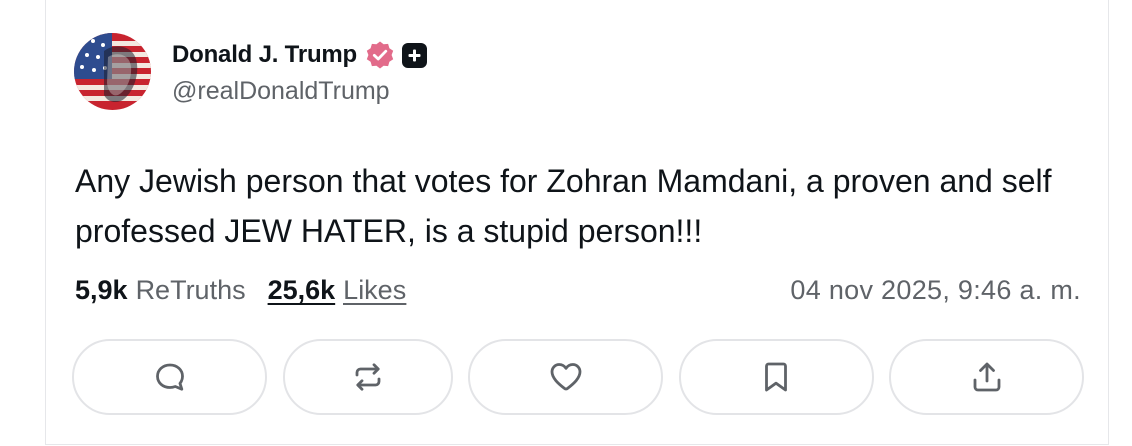  I want to click on verified-badge-icon, so click(380, 55).